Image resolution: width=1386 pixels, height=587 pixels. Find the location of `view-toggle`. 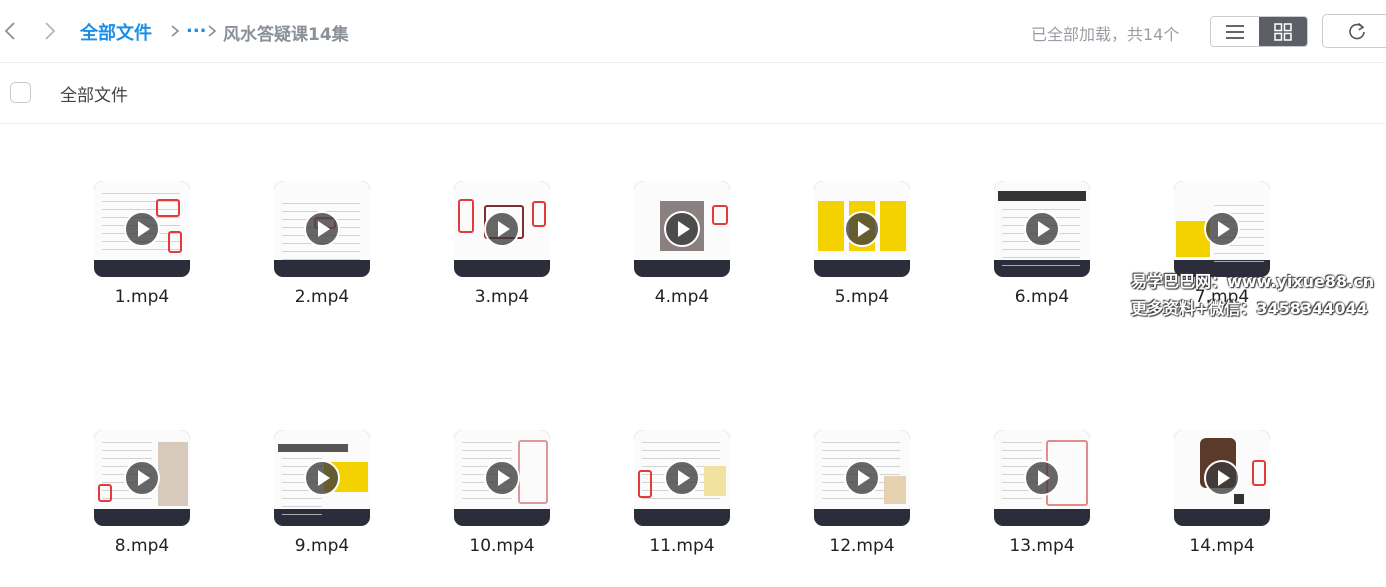

view-toggle is located at coordinates (1259, 31).